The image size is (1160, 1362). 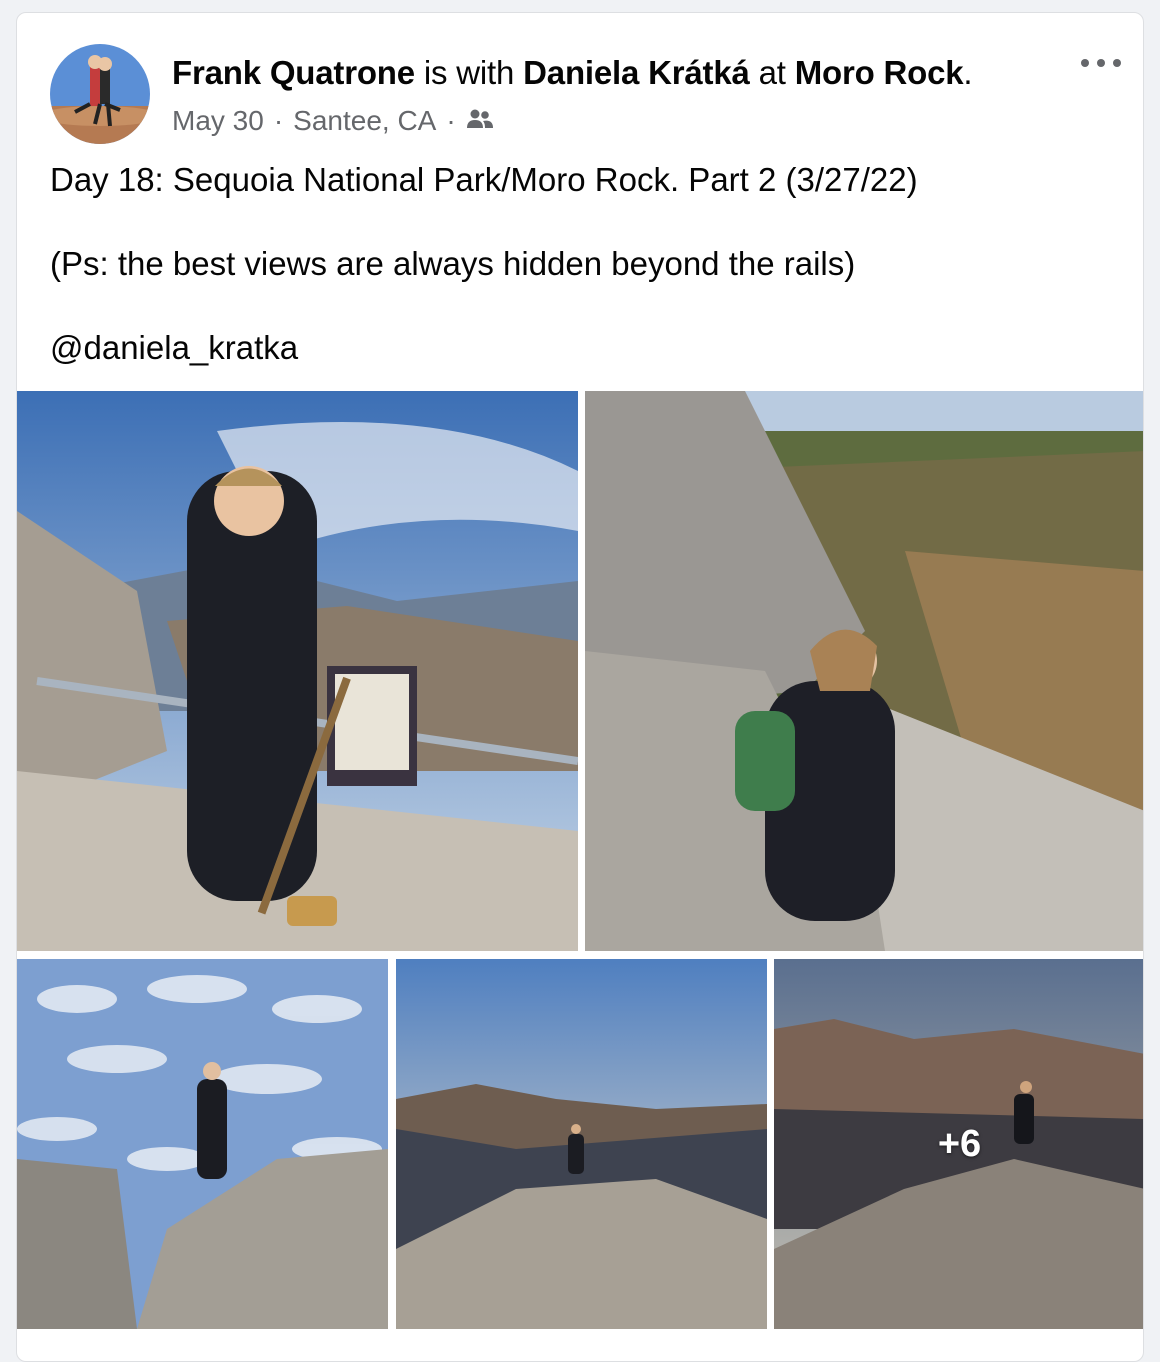 I want to click on place-link: Moro Rock, so click(x=879, y=72).